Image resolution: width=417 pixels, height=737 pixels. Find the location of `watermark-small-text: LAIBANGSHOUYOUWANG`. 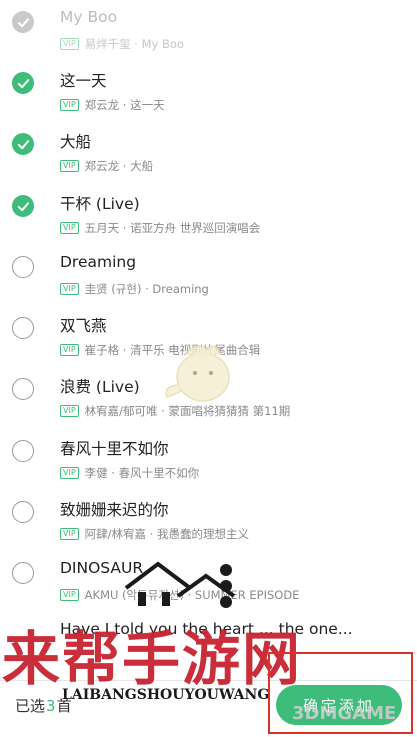

watermark-small-text: LAIBANGSHOUYOUWANG is located at coordinates (166, 695).